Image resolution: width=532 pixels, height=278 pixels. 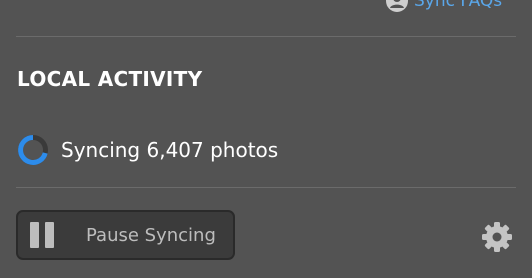 I want to click on pause-syncing-button: Pause Syncing, so click(x=125, y=235).